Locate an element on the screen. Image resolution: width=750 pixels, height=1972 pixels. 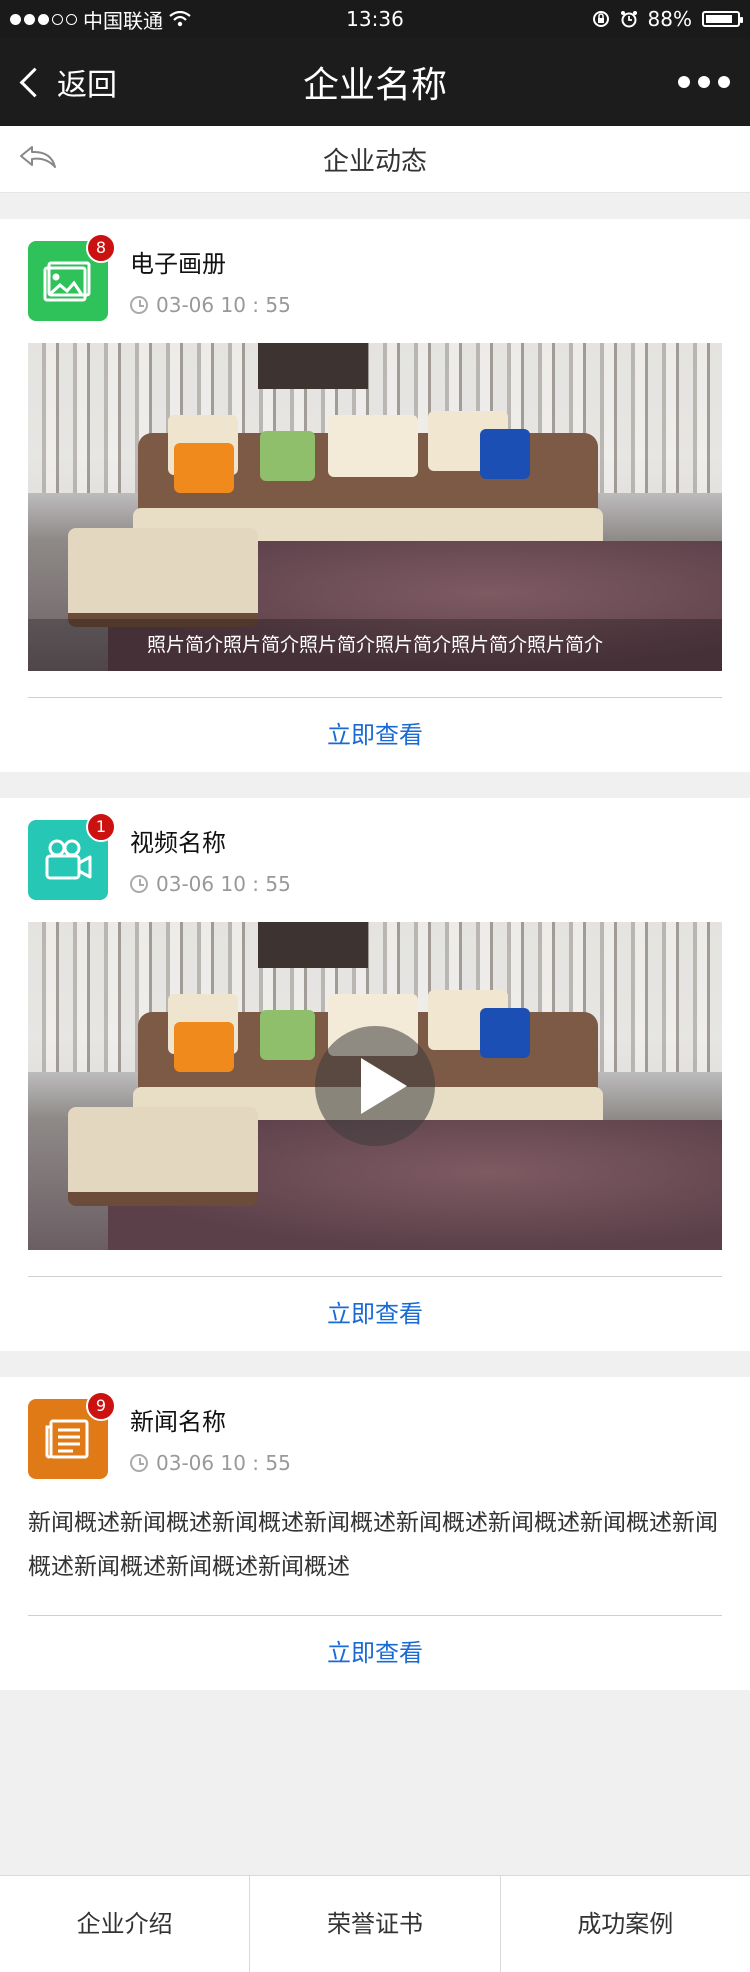
card-title: 视频名称 is located at coordinates (178, 843).